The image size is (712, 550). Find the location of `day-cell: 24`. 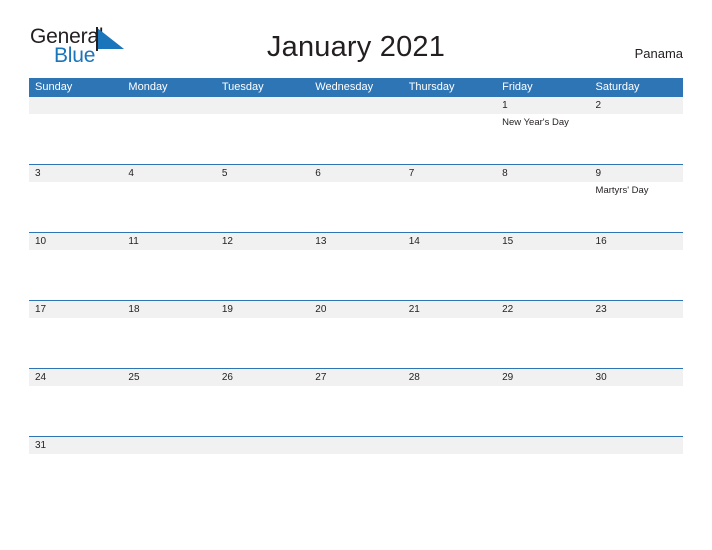

day-cell: 24 is located at coordinates (75, 377).